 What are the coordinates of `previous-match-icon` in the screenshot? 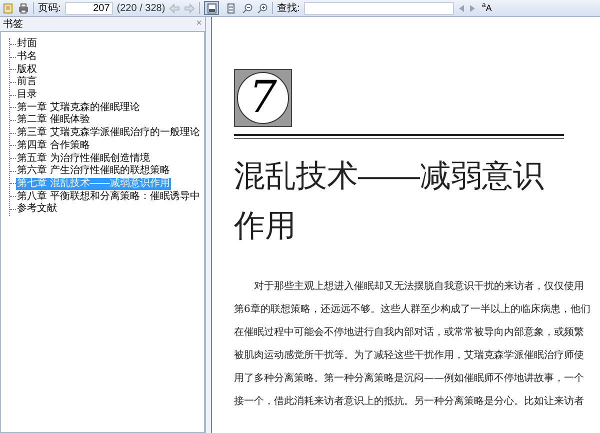 It's located at (461, 8).